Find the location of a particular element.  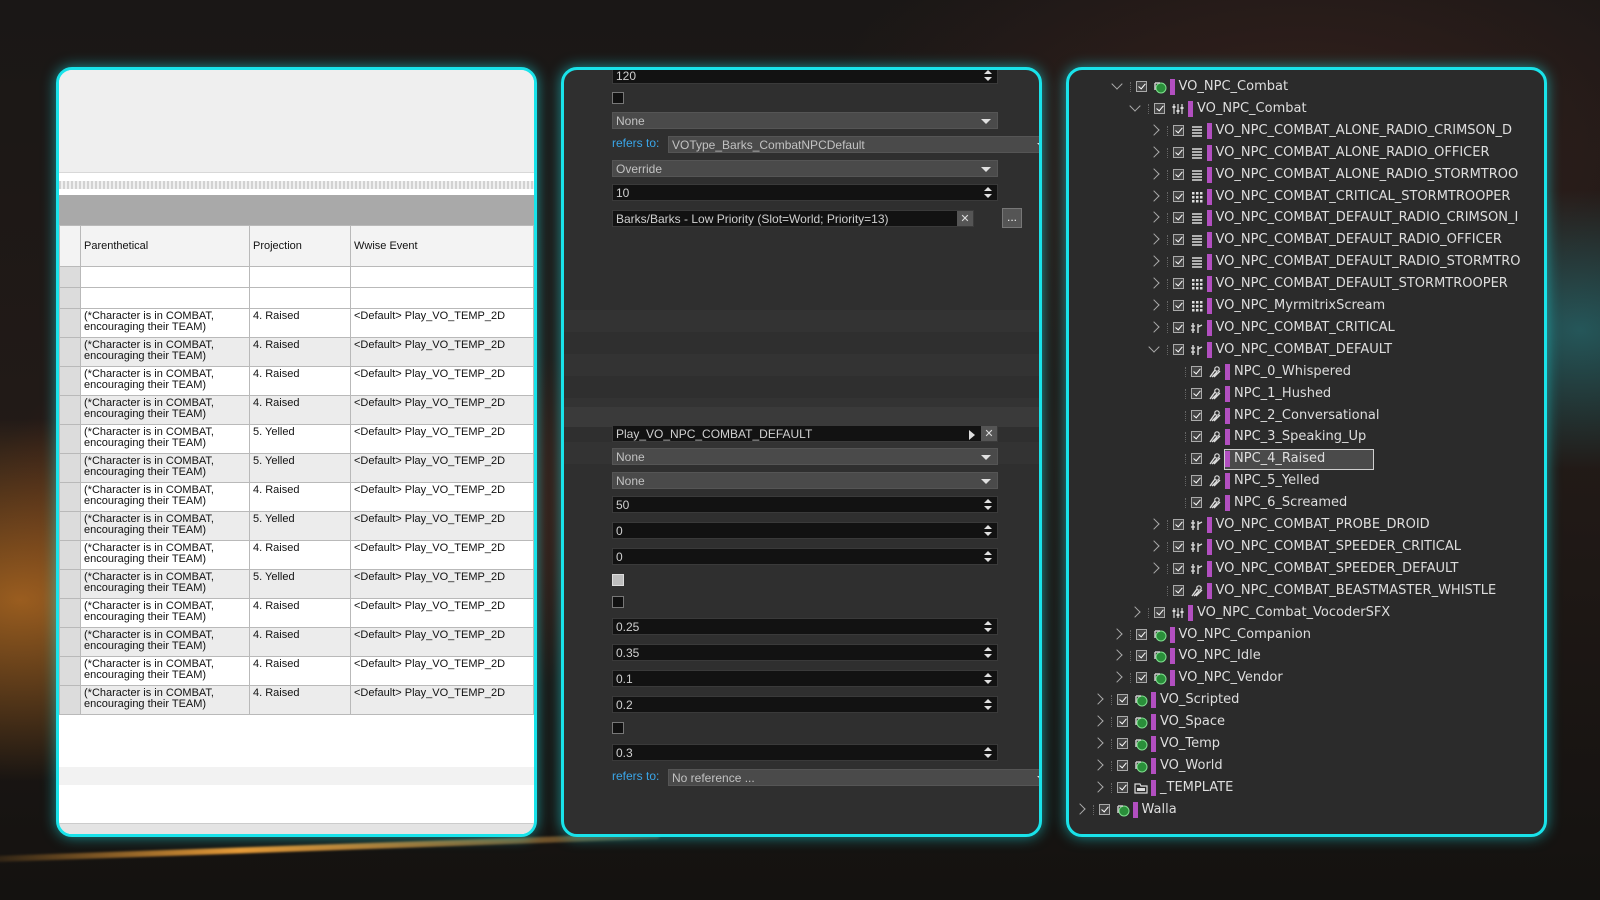

tree-item: VO_NPC_COMBAT_SPEEDER_CRITICAL is located at coordinates (1306, 547).